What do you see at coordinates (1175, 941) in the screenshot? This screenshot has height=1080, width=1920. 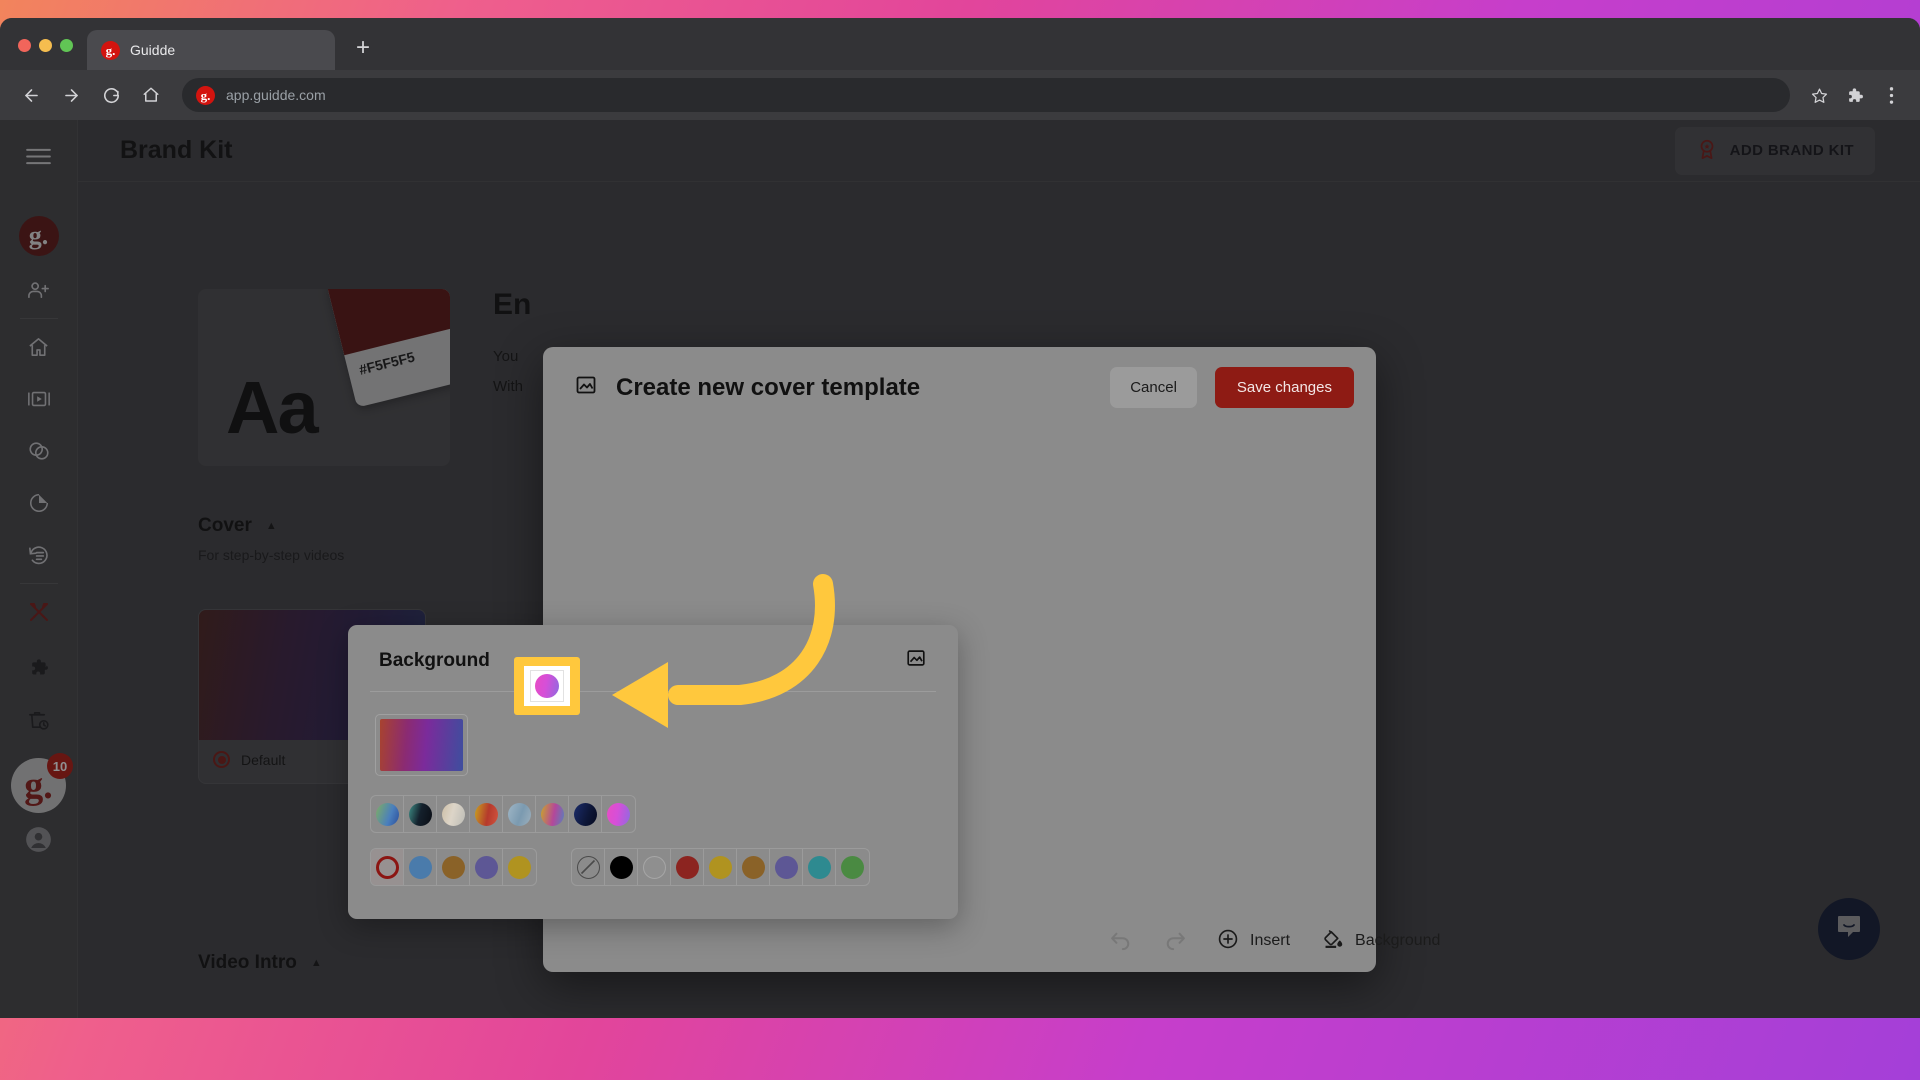 I see `redo-button` at bounding box center [1175, 941].